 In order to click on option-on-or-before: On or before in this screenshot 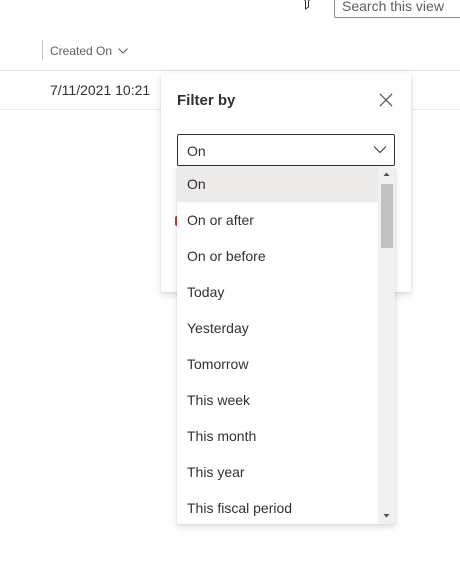, I will do `click(277, 256)`.